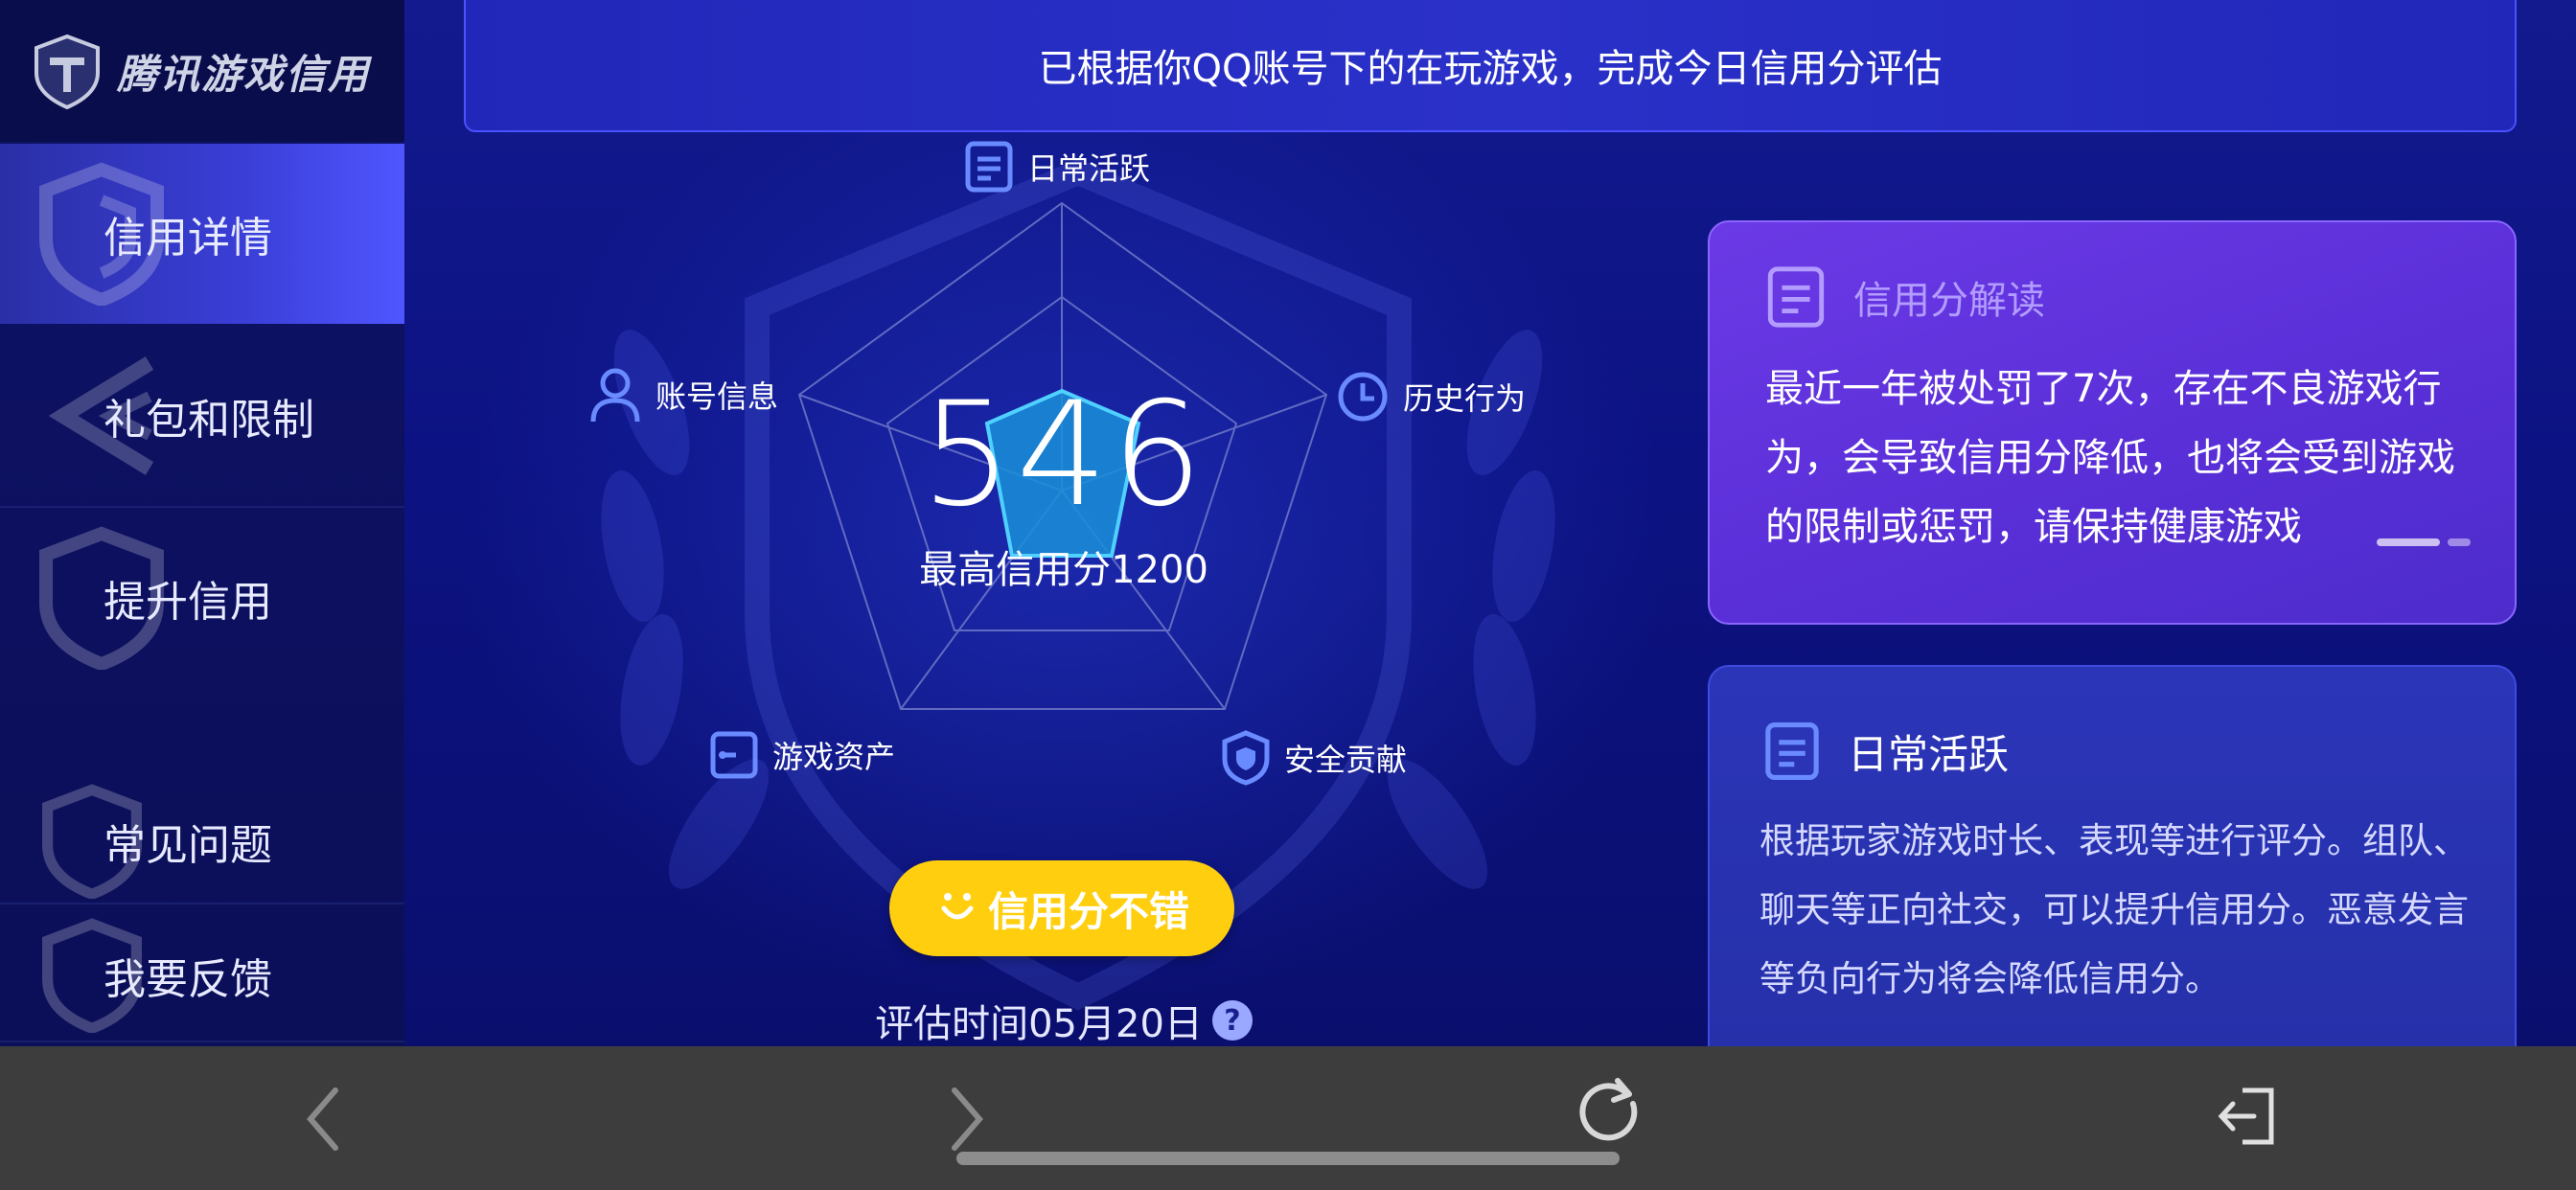  I want to click on sidebar-item-label: 我要反馈, so click(188, 980).